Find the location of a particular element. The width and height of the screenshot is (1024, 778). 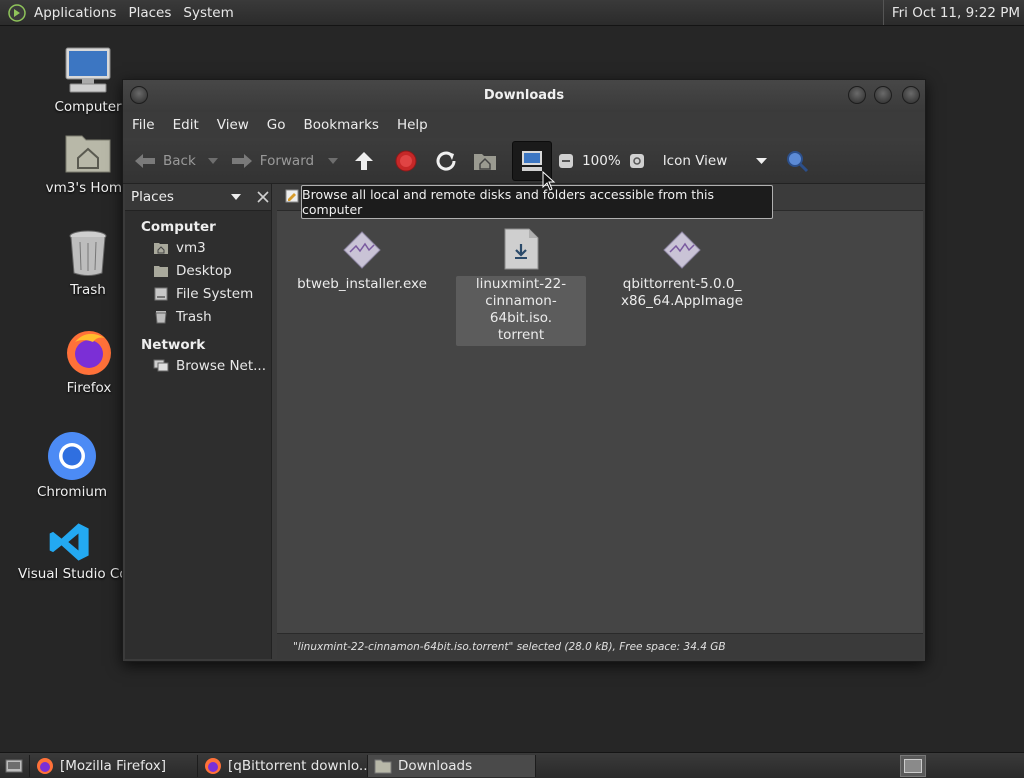

zoom-out-icon is located at coordinates (566, 160).